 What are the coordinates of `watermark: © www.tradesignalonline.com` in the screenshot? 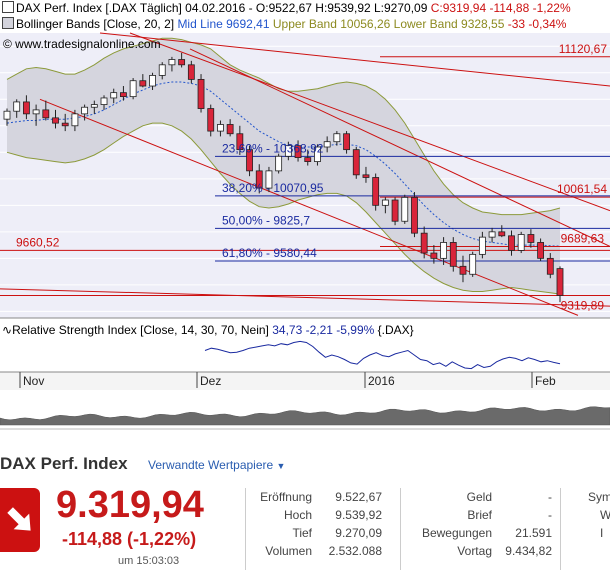 It's located at (82, 44).